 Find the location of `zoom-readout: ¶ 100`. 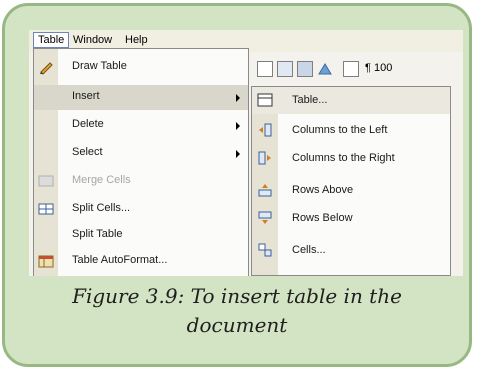

zoom-readout: ¶ 100 is located at coordinates (379, 68).